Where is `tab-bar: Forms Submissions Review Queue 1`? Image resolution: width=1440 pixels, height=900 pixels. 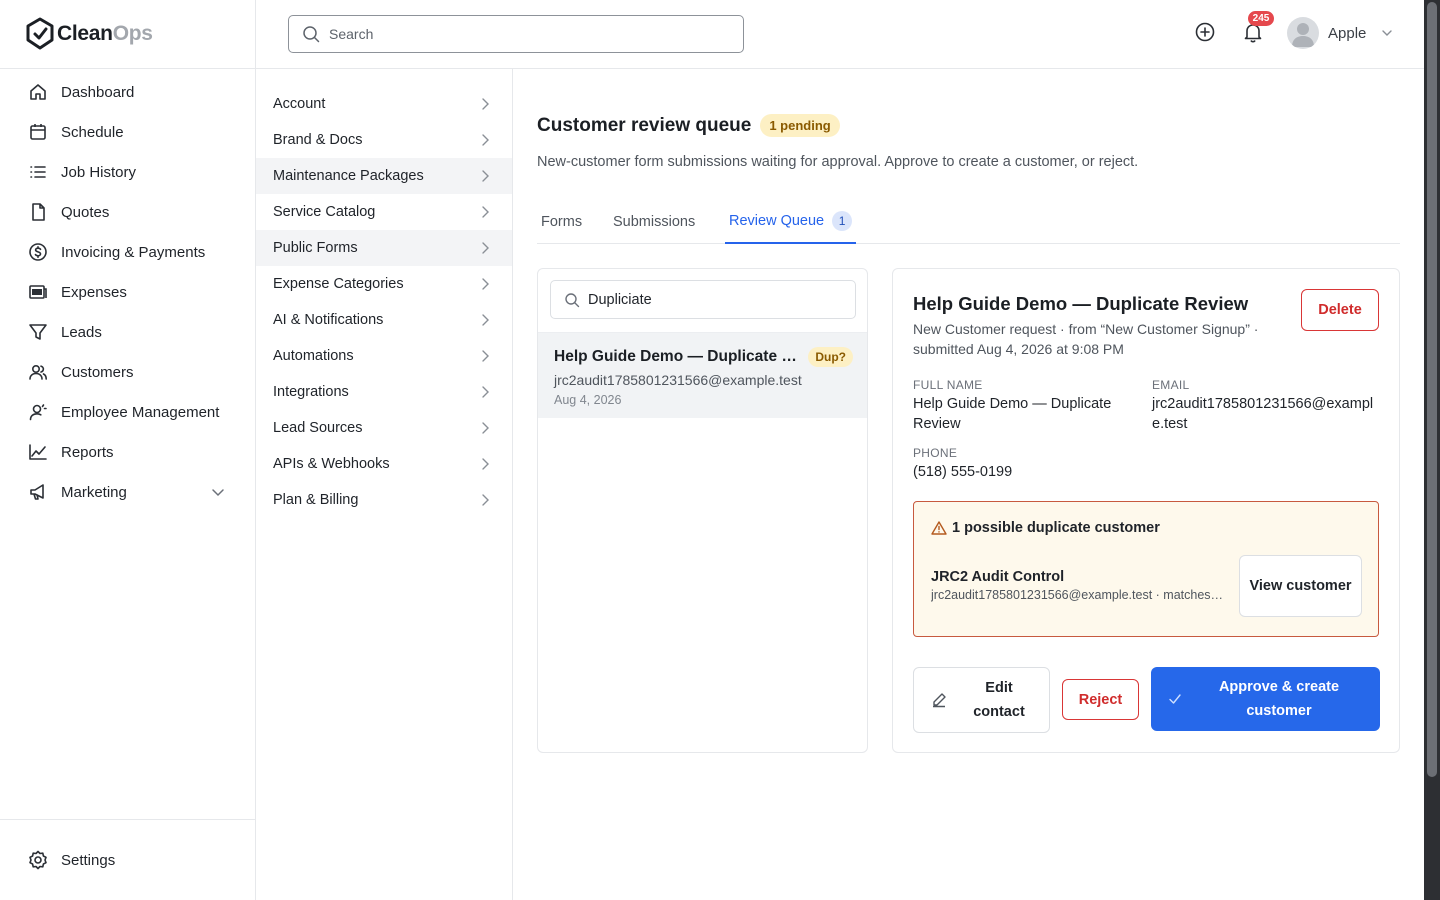
tab-bar: Forms Submissions Review Queue 1 is located at coordinates (968, 222).